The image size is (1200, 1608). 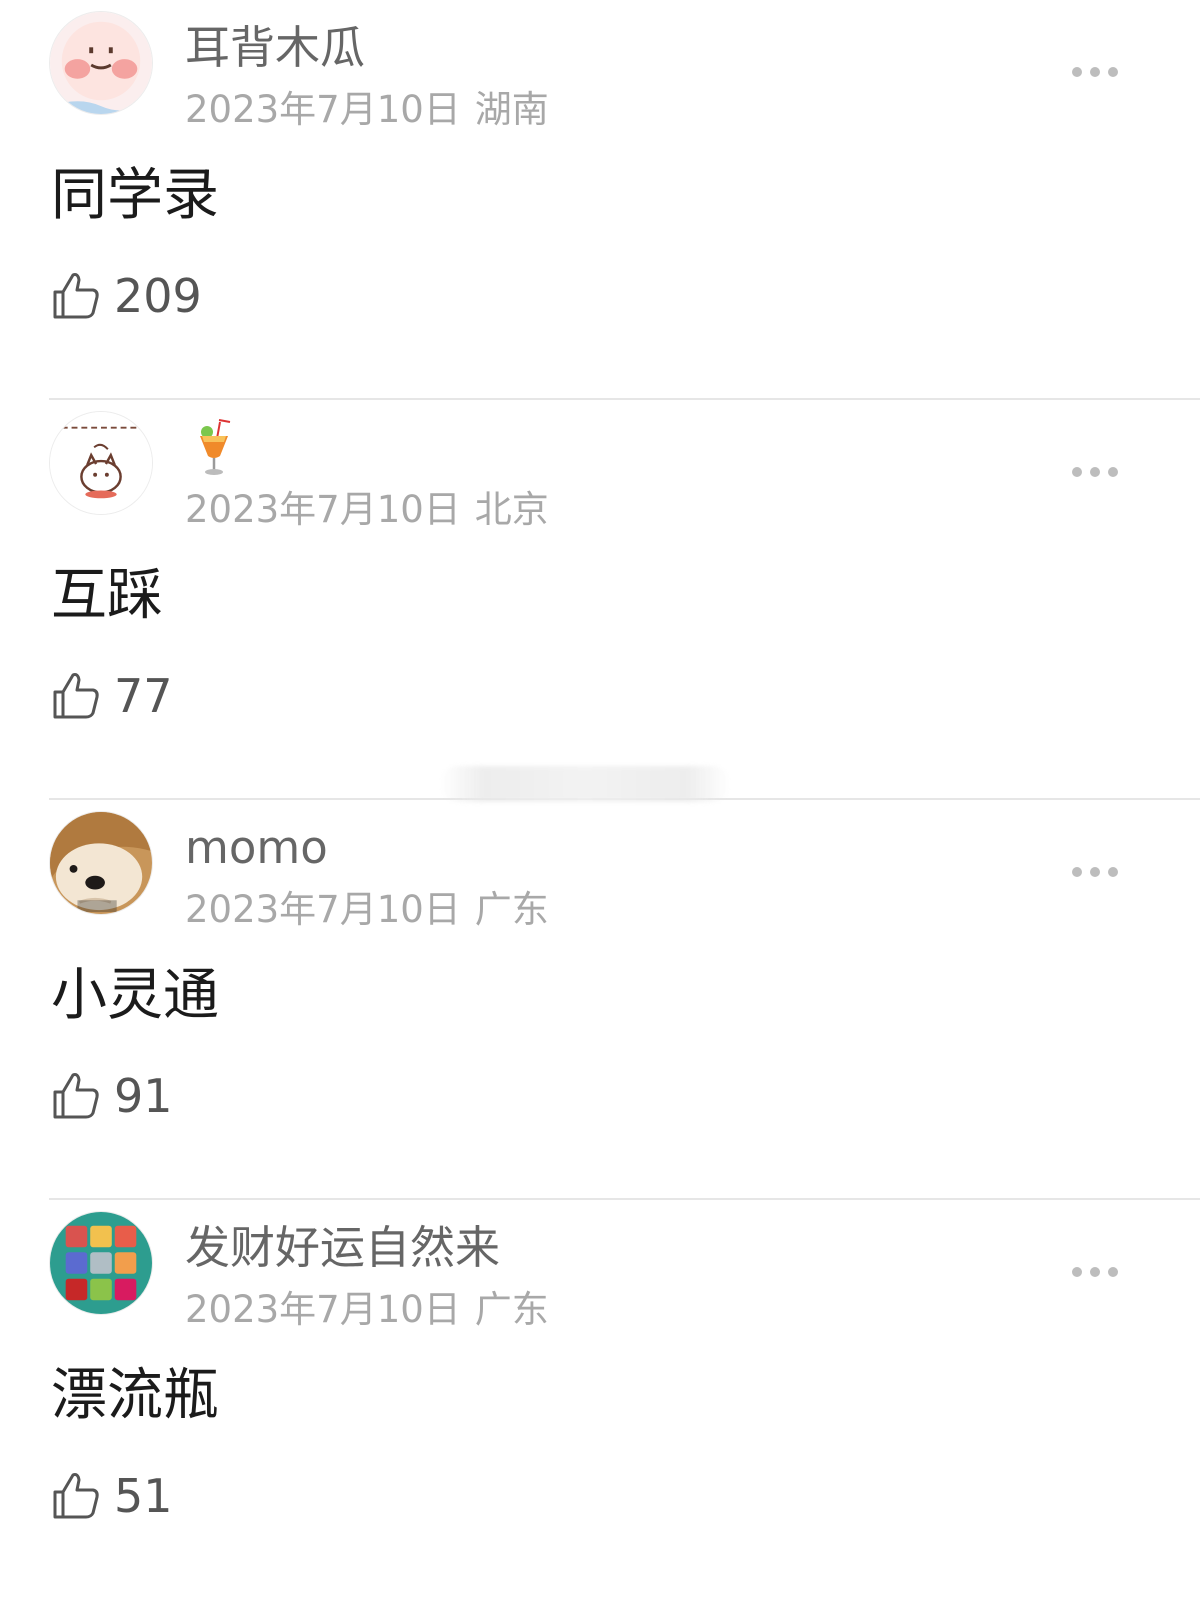 I want to click on like-count: 91, so click(x=143, y=1096).